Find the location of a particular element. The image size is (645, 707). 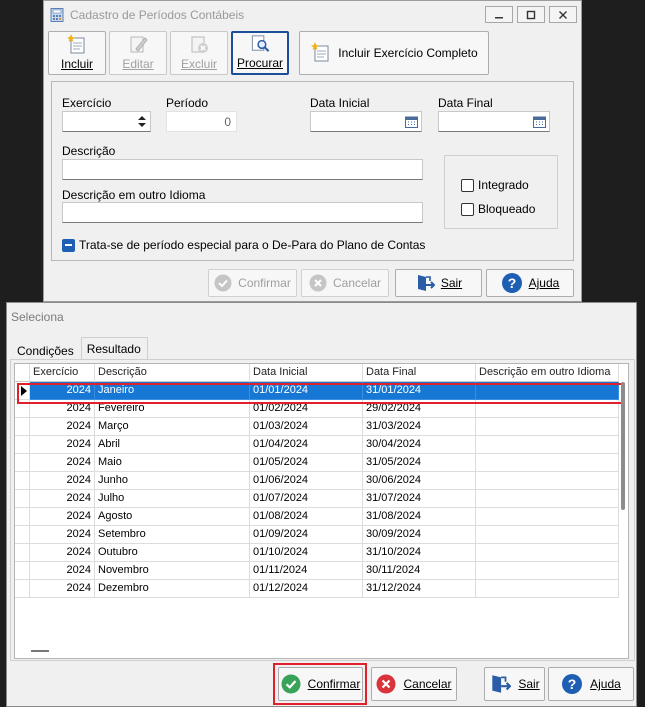

column-header-descricao-idioma: Descrição em outro Idioma is located at coordinates (547, 373).